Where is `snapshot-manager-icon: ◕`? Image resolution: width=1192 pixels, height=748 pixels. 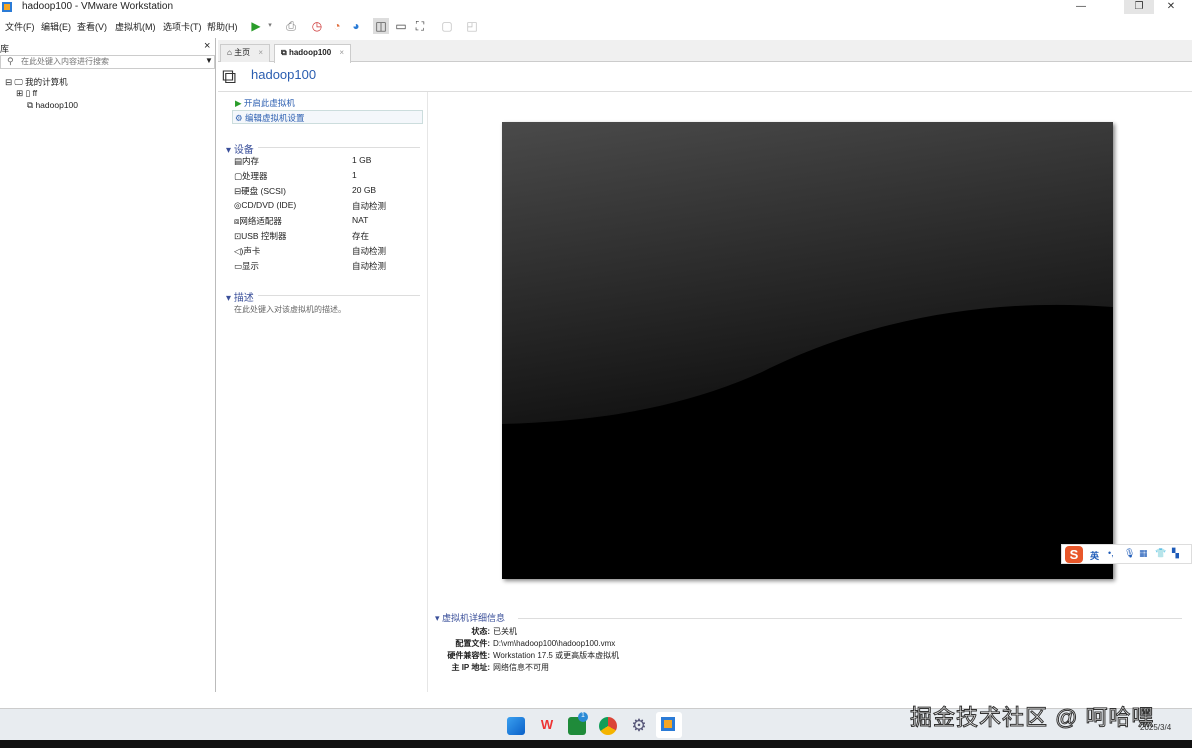 snapshot-manager-icon: ◕ is located at coordinates (356, 26).